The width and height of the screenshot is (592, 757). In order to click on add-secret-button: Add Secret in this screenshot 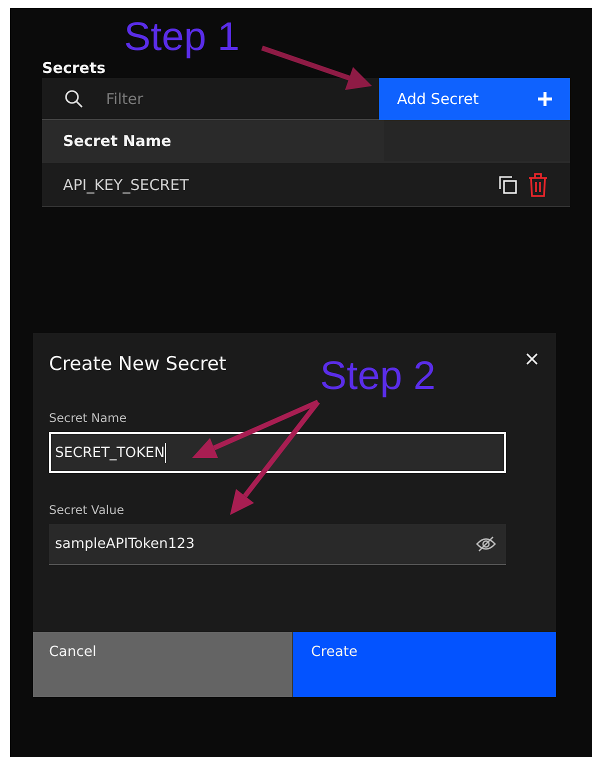, I will do `click(474, 99)`.